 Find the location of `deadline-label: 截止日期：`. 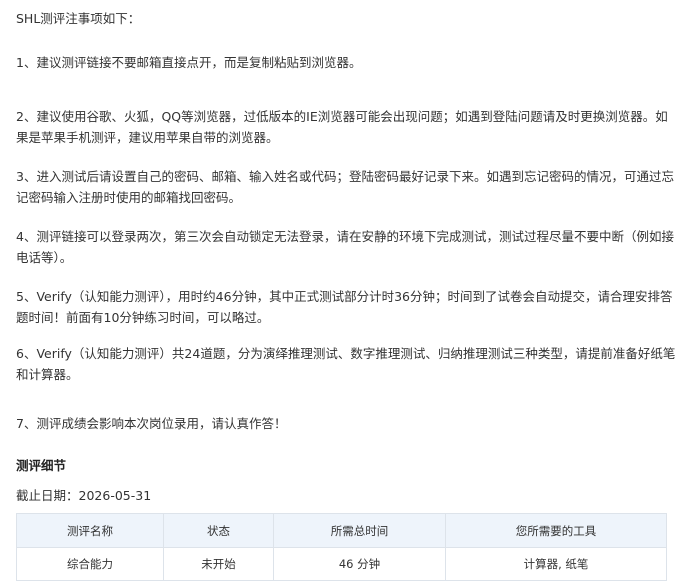

deadline-label: 截止日期： is located at coordinates (47, 495).